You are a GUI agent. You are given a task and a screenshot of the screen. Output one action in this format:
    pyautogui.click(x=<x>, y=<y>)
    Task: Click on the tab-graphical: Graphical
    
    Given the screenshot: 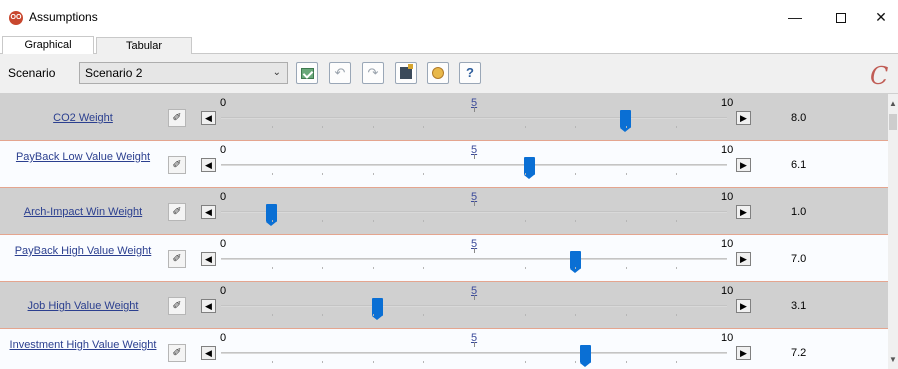 What is the action you would take?
    pyautogui.click(x=48, y=45)
    